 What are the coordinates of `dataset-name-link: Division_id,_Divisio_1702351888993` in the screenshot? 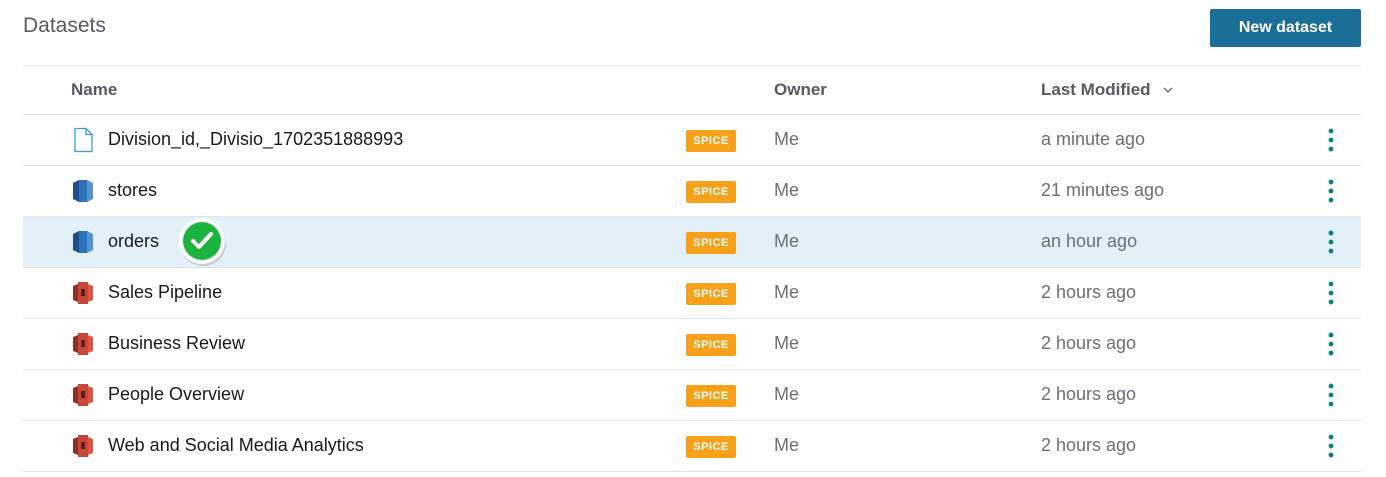 It's located at (255, 139).